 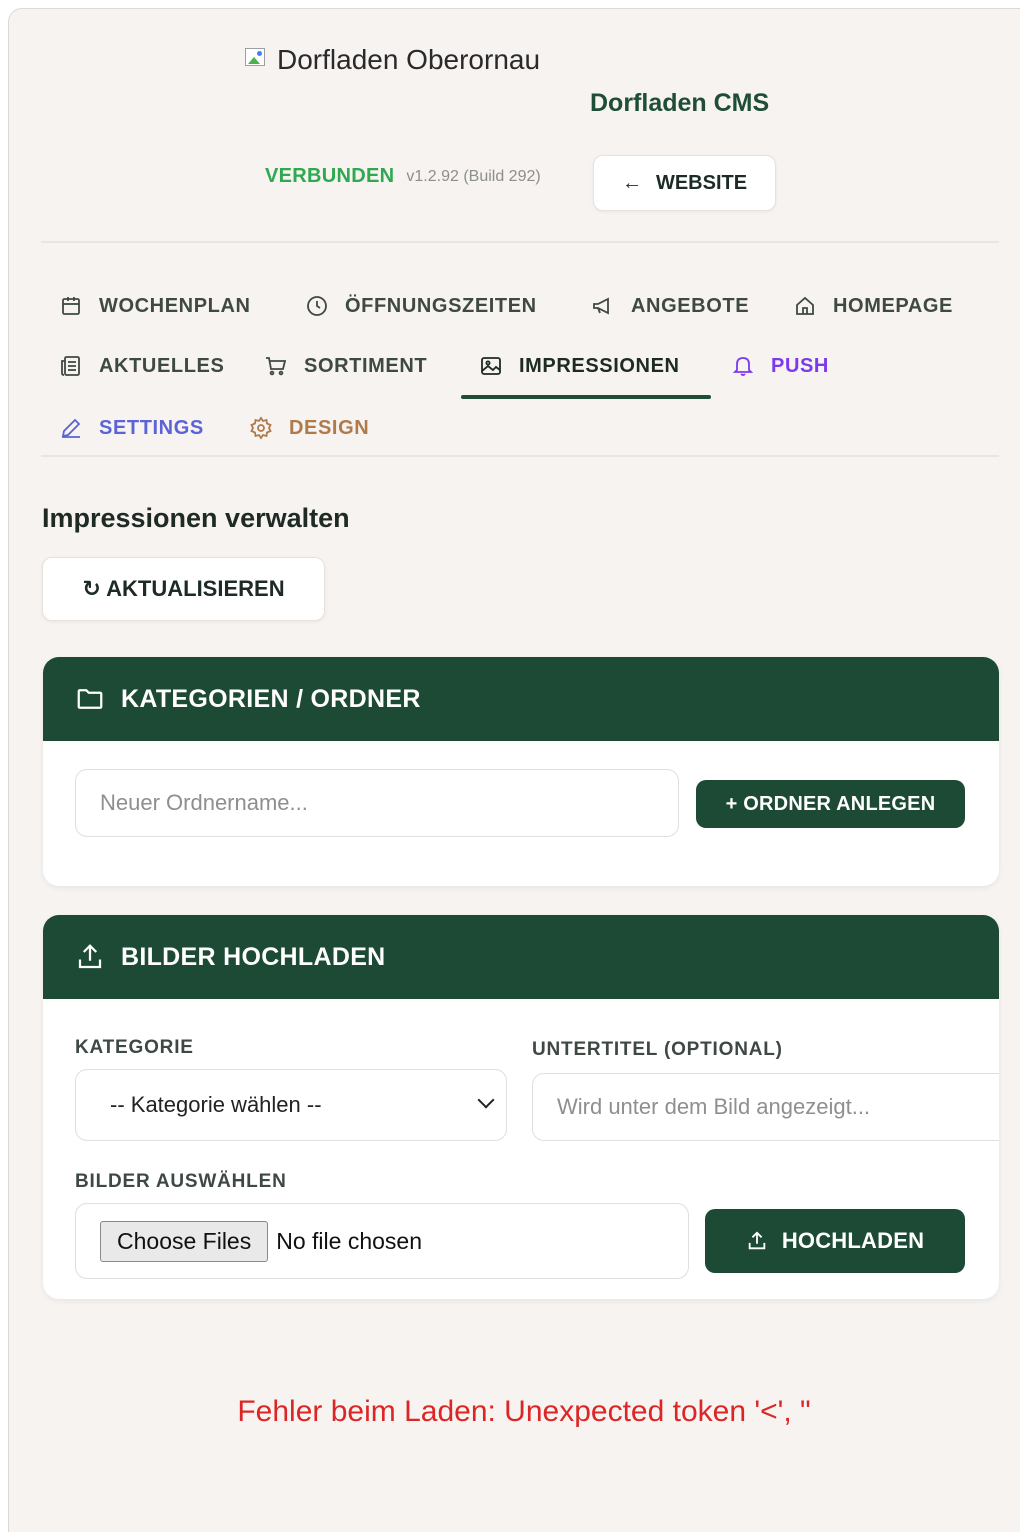 I want to click on logo-alt-text: Dorfladen Oberornau, so click(x=409, y=59).